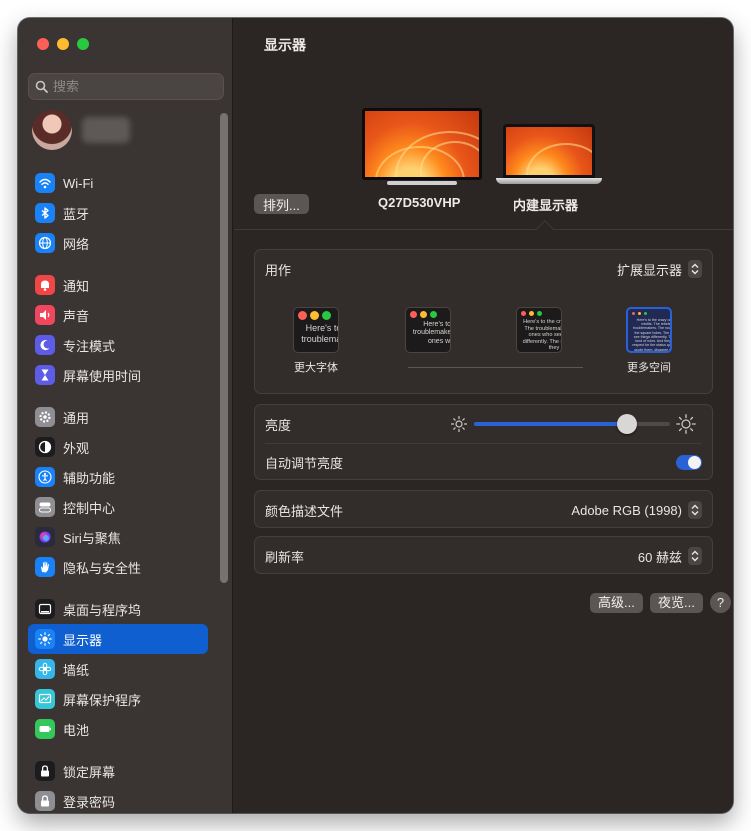 The height and width of the screenshot is (831, 751). I want to click on avatar, so click(52, 130).